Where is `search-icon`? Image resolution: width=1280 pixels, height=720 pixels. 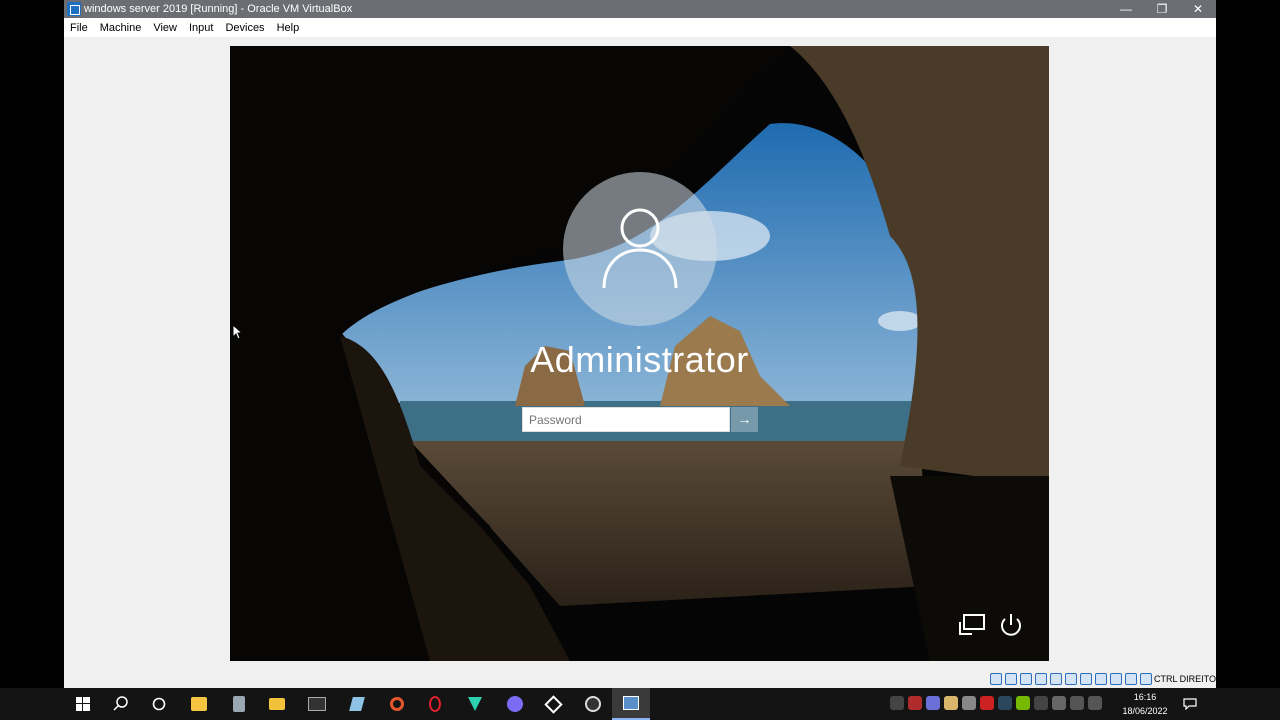 search-icon is located at coordinates (120, 703).